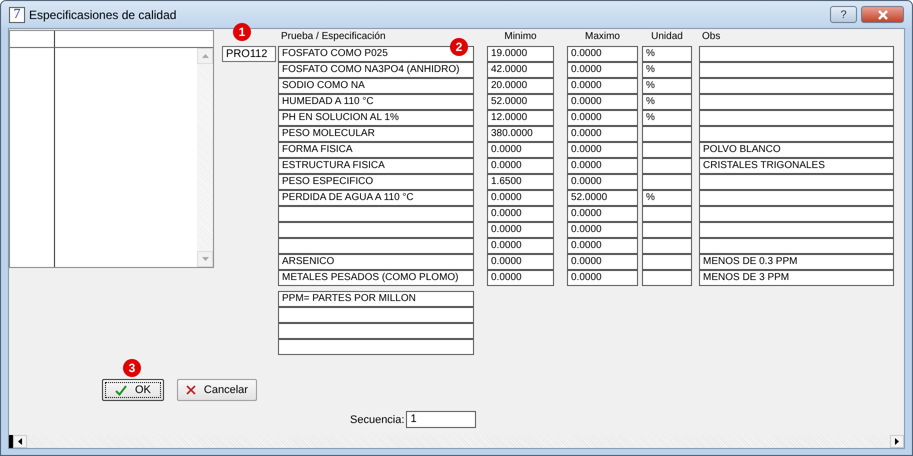 Image resolution: width=913 pixels, height=456 pixels. I want to click on app-icon: 7, so click(17, 14).